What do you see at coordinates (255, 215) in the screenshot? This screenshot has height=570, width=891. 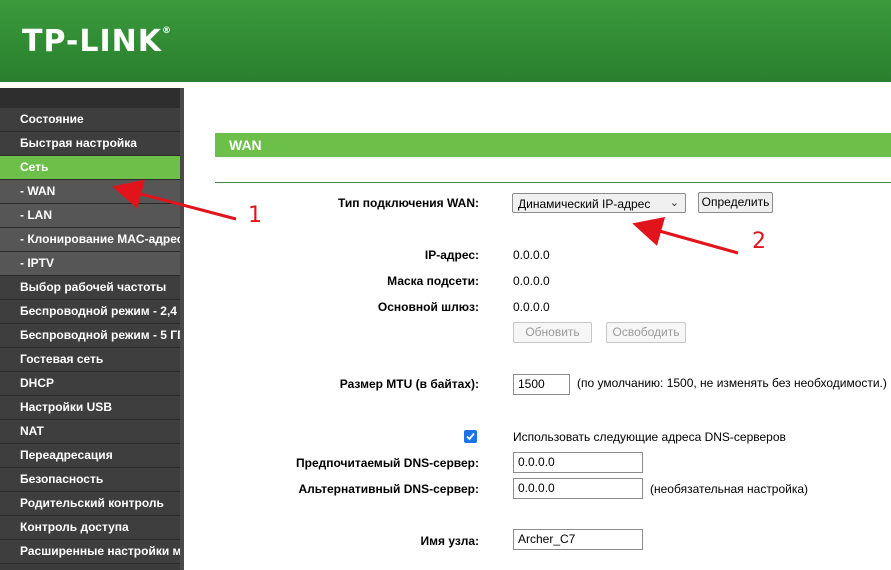 I see `annotation-label-1: 1` at bounding box center [255, 215].